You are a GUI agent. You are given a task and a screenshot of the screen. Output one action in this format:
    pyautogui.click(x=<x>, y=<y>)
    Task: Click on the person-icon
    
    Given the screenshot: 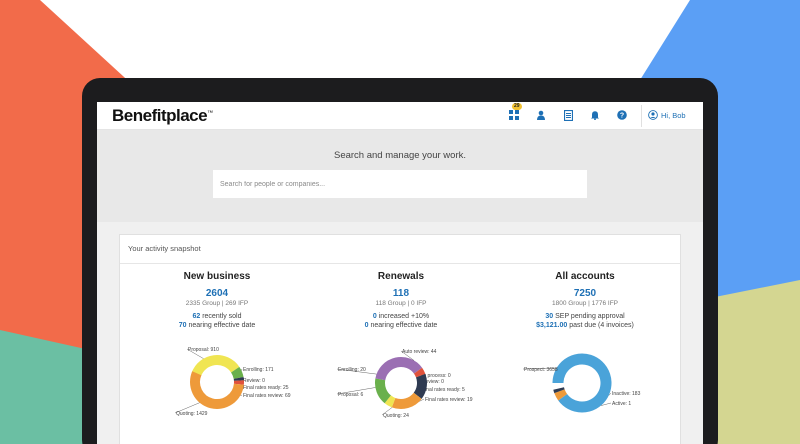 What is the action you would take?
    pyautogui.click(x=541, y=115)
    